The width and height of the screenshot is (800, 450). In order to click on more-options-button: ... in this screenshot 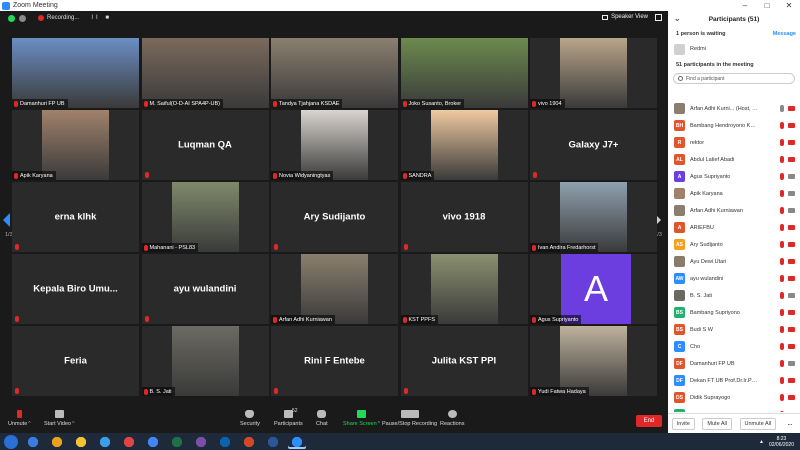, I will do `click(790, 424)`.